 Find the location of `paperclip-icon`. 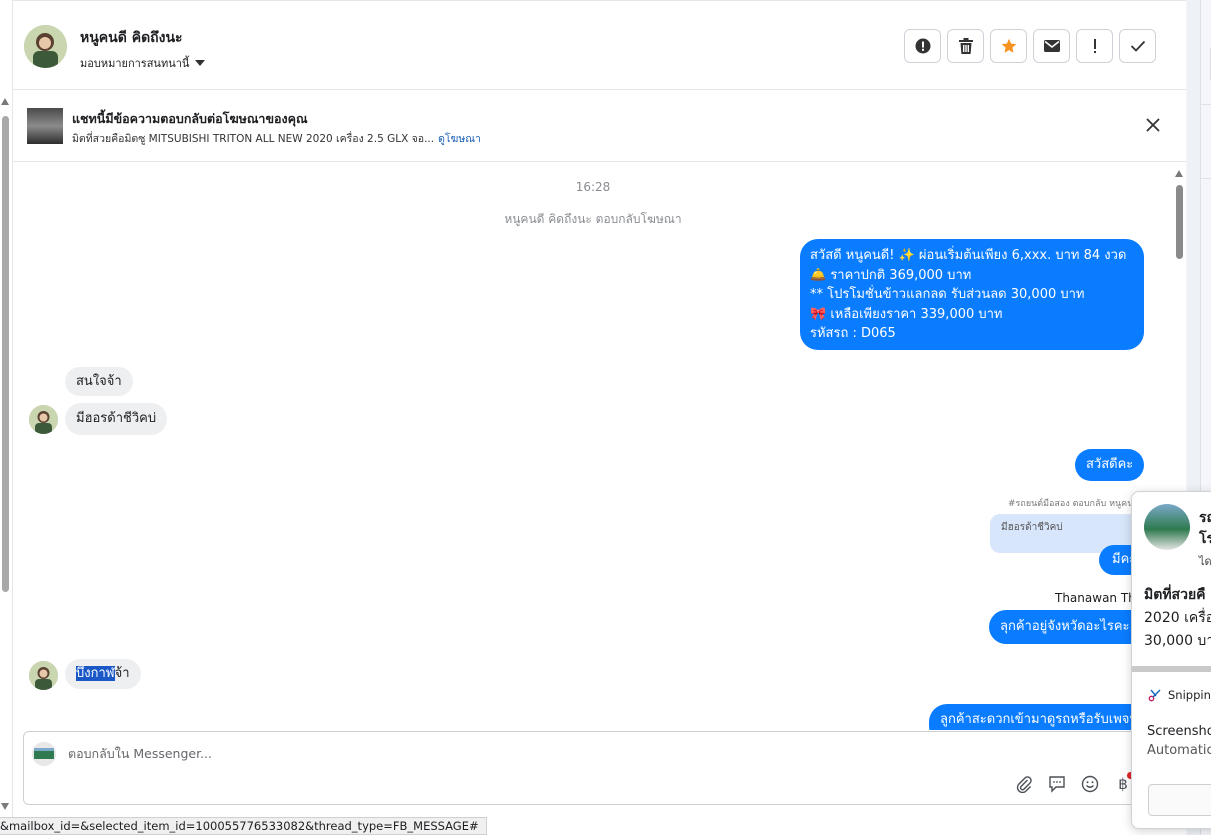

paperclip-icon is located at coordinates (1024, 784).